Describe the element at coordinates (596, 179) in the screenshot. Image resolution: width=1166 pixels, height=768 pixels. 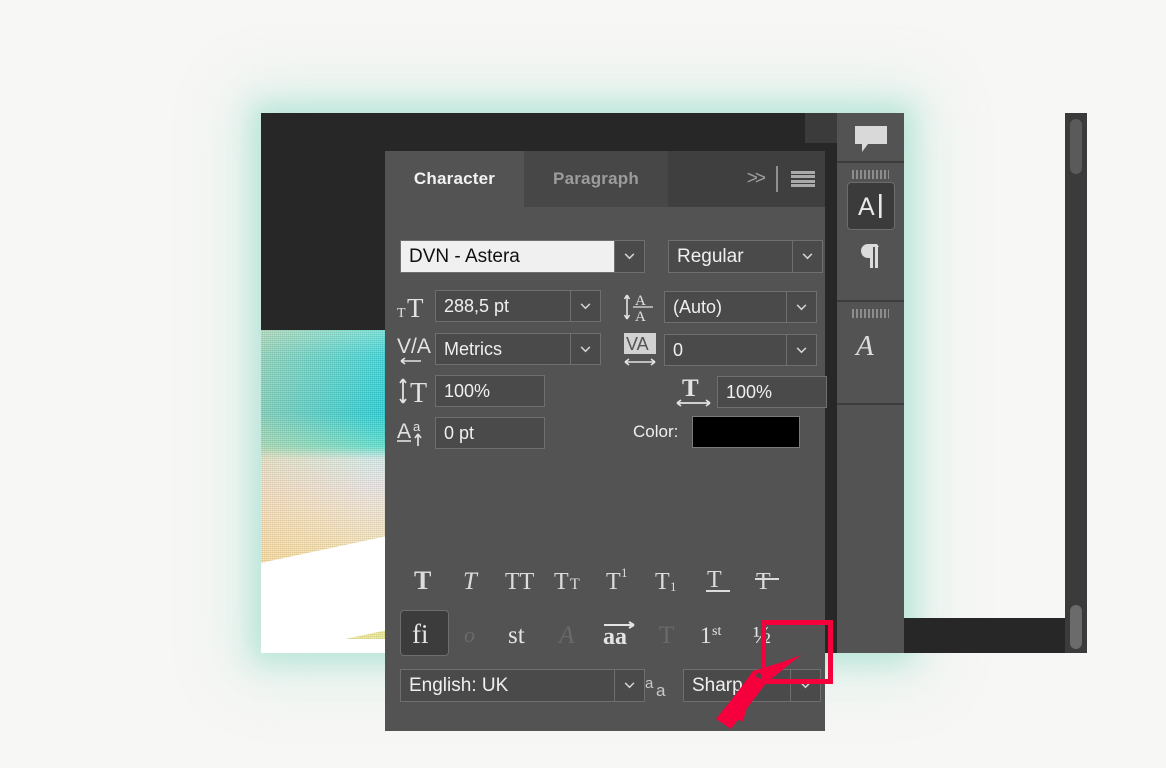
I see `tab-paragraph: Paragraph` at that location.